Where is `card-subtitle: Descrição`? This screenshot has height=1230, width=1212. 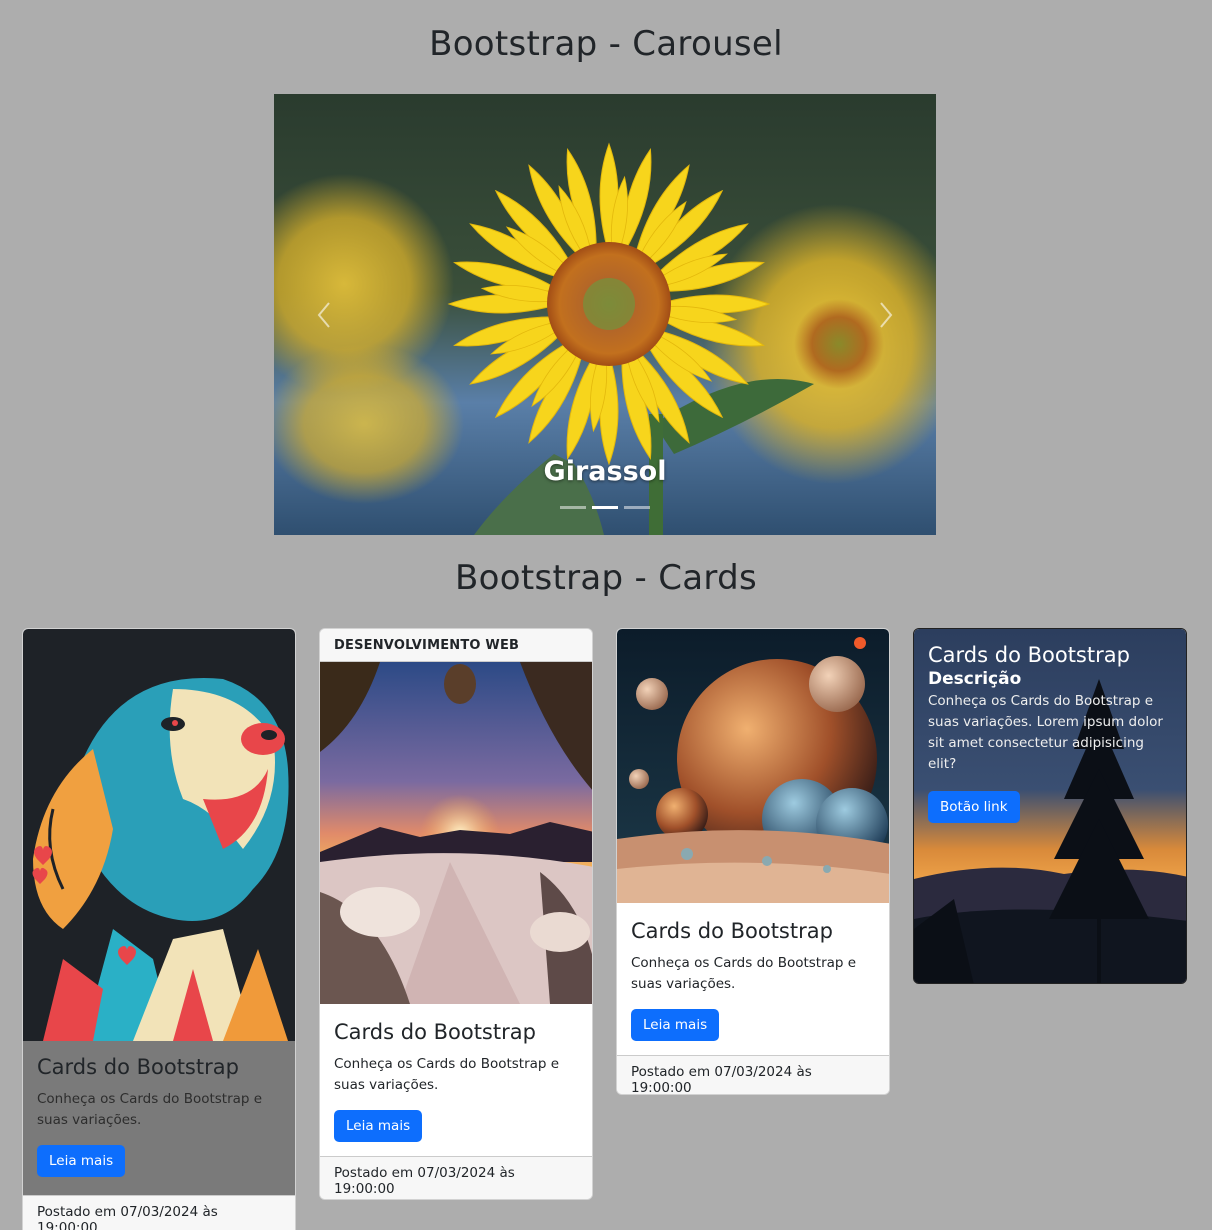
card-subtitle: Descrição is located at coordinates (975, 679).